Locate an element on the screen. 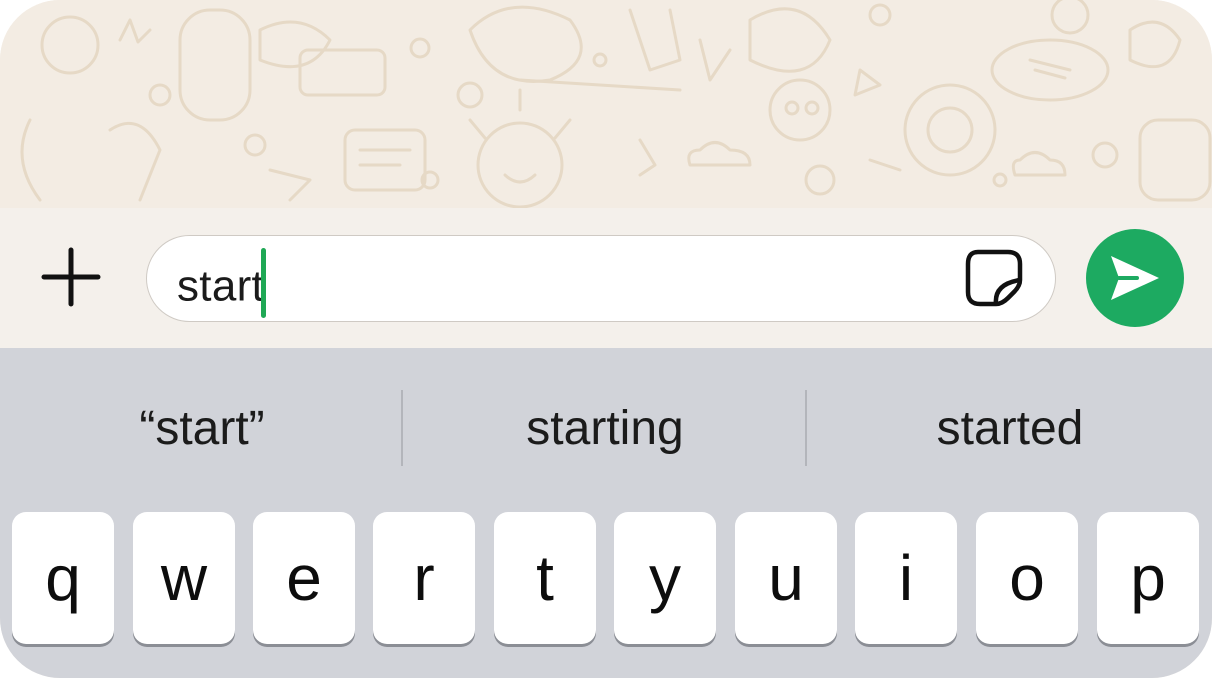 The image size is (1212, 678). key-t: t is located at coordinates (545, 578).